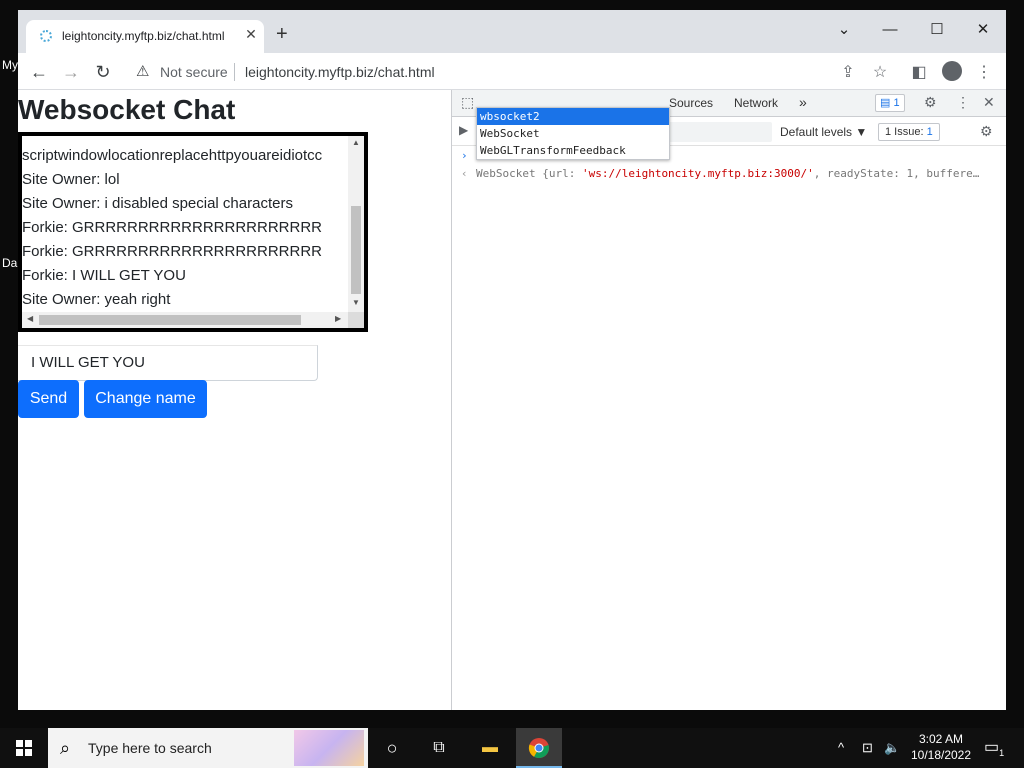 Image resolution: width=1024 pixels, height=768 pixels. Describe the element at coordinates (464, 155) in the screenshot. I see `prompt-chevron-icon: ›` at that location.